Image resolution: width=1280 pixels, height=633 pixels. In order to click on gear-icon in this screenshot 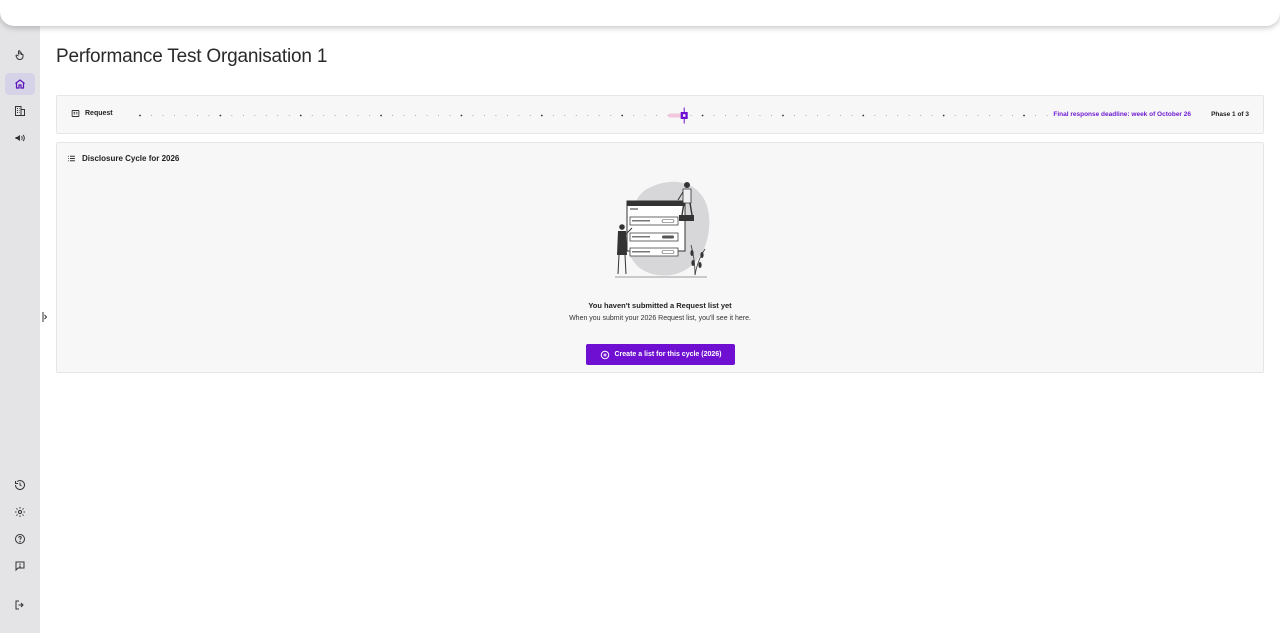, I will do `click(20, 512)`.